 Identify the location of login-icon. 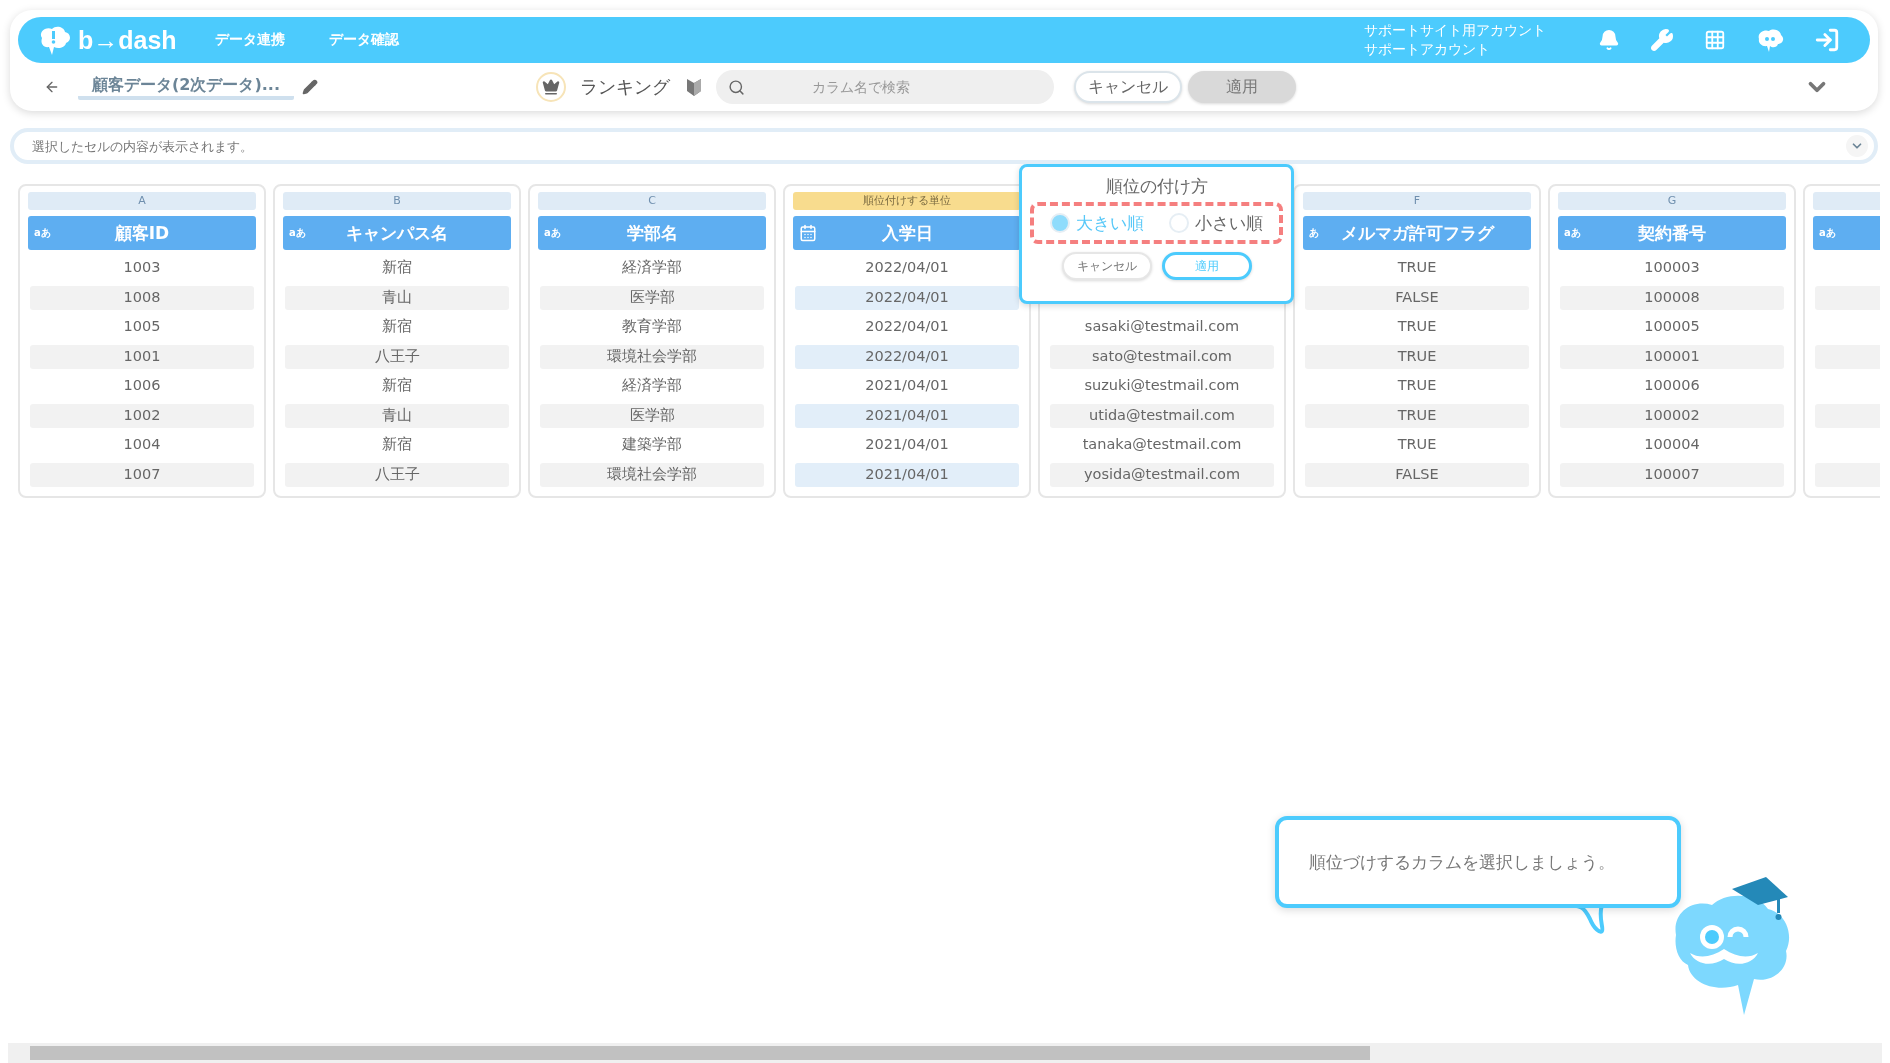
(1827, 40).